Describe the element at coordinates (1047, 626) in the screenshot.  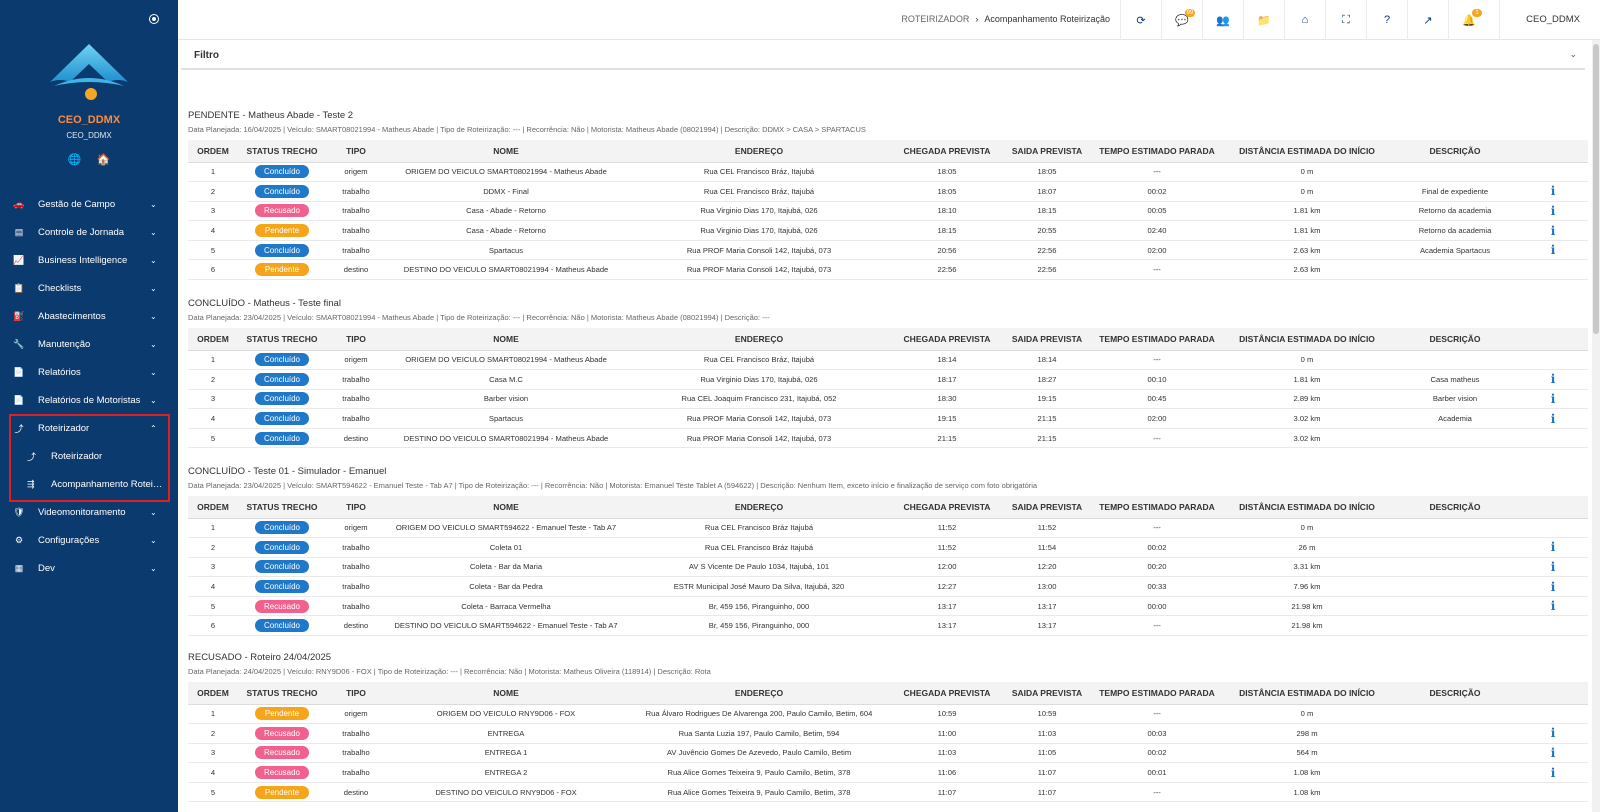
I see `table-cell: 13:17` at that location.